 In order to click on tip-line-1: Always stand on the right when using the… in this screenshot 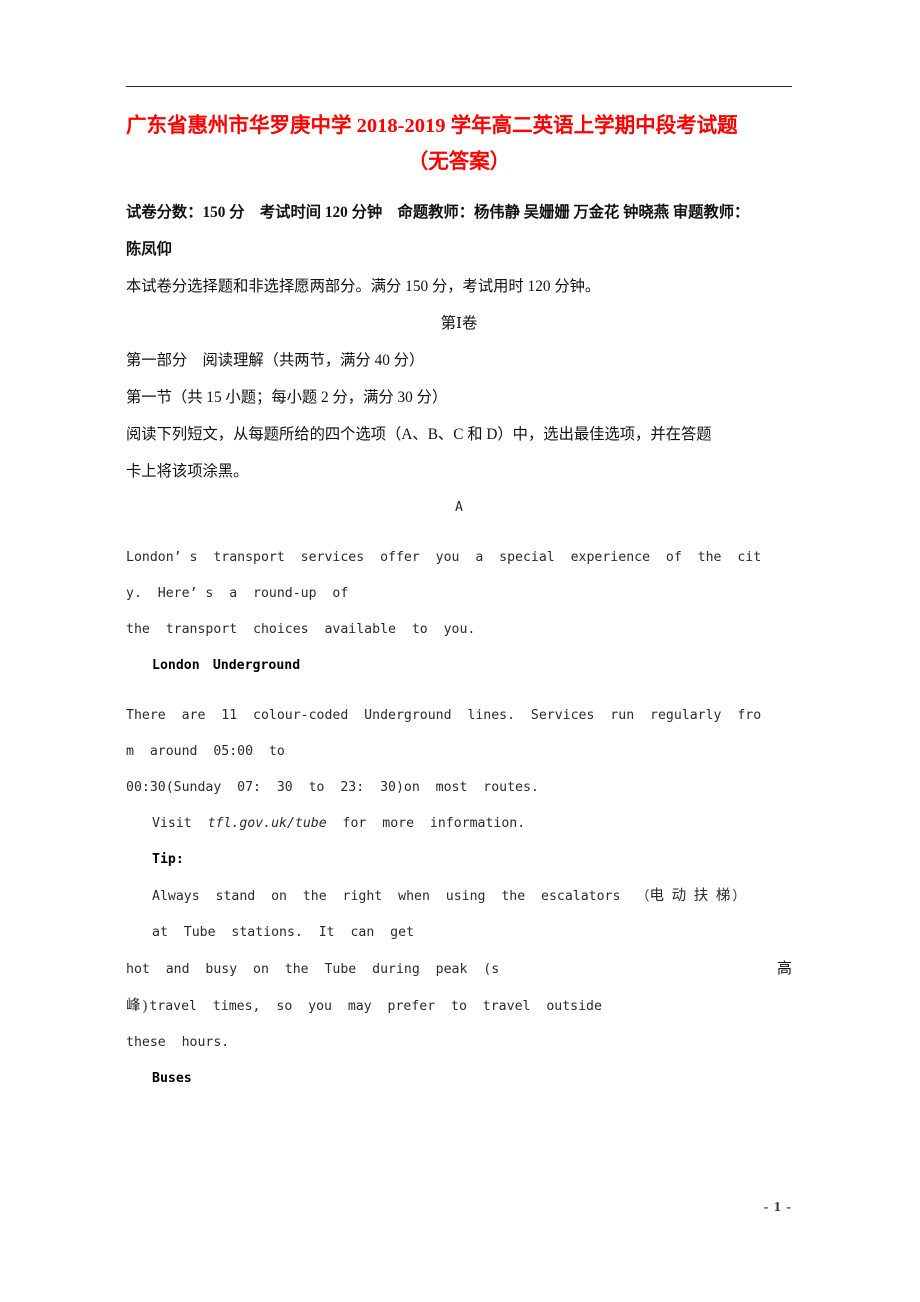, I will do `click(459, 896)`.